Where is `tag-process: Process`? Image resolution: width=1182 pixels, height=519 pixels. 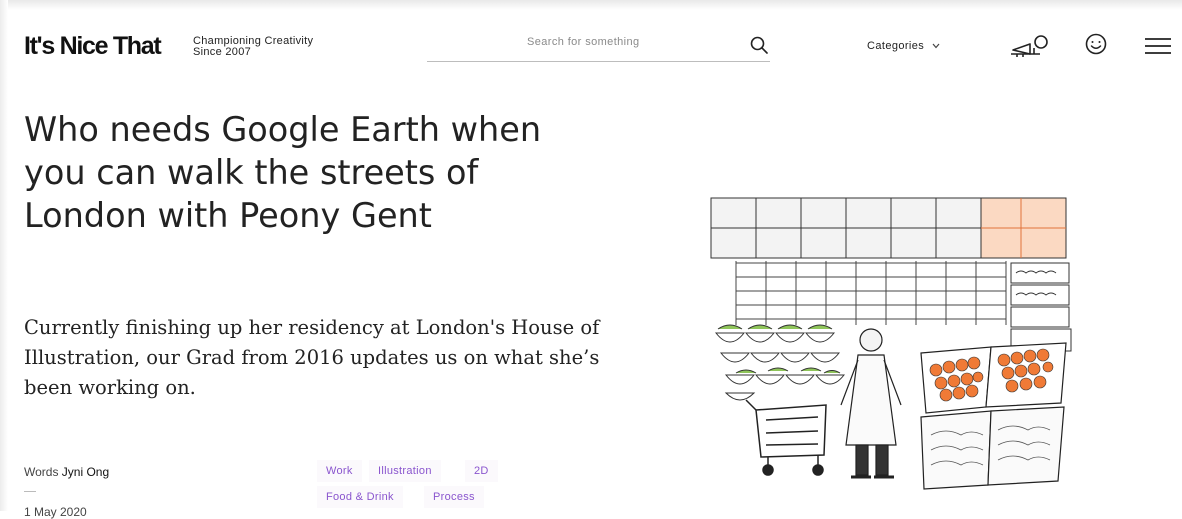
tag-process: Process is located at coordinates (454, 497).